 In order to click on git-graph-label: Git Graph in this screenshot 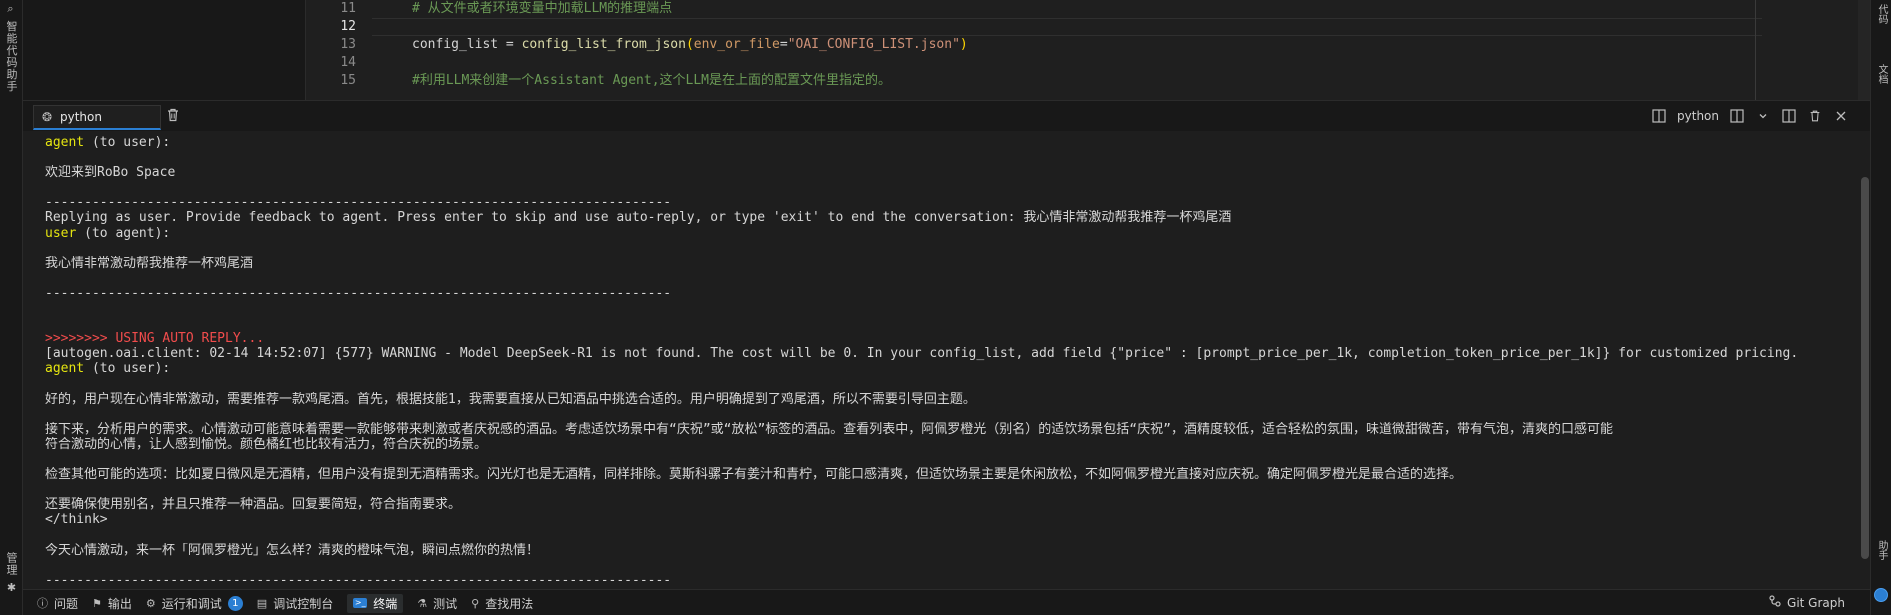, I will do `click(1816, 602)`.